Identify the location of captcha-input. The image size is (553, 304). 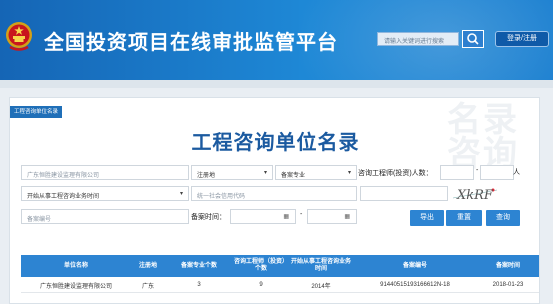
(404, 193).